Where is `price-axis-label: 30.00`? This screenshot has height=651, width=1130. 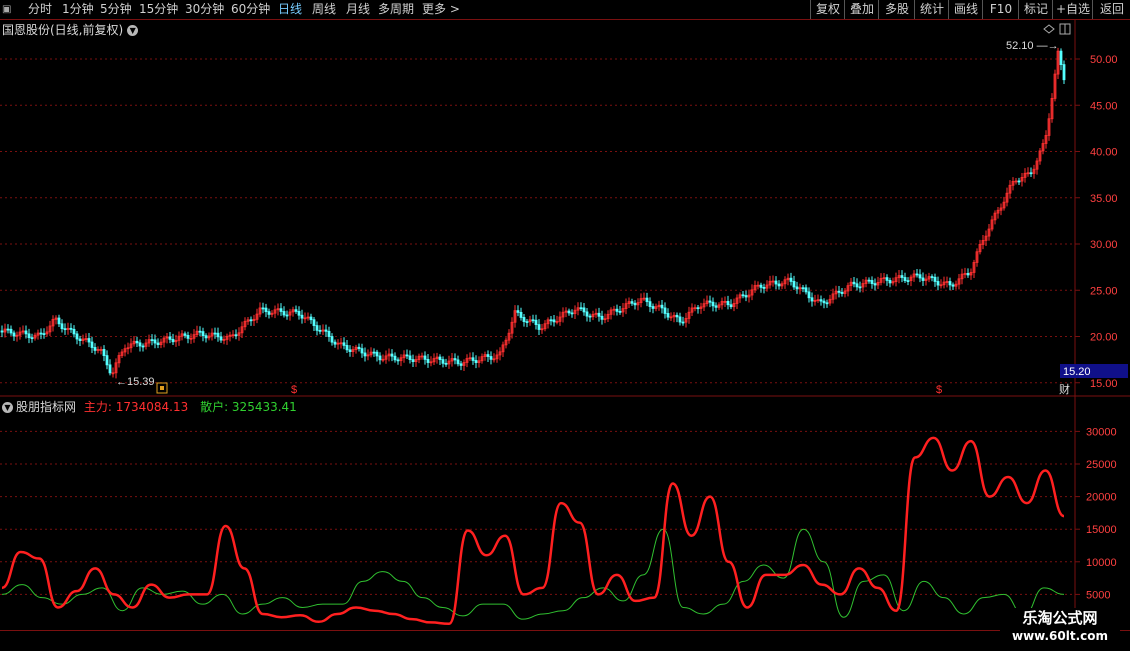 price-axis-label: 30.00 is located at coordinates (1104, 245).